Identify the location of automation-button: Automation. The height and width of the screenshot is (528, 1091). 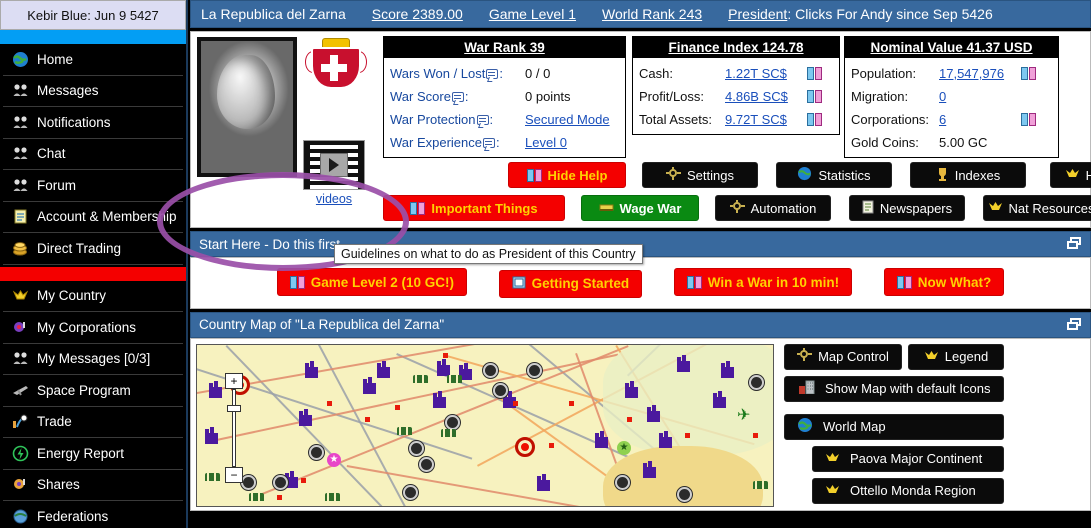
(773, 208).